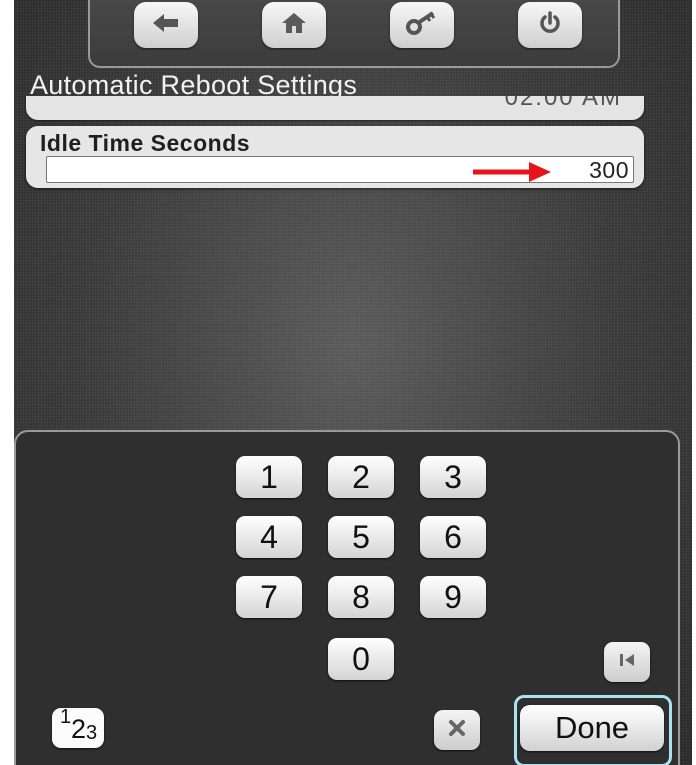 The height and width of the screenshot is (765, 696). I want to click on power-button, so click(550, 25).